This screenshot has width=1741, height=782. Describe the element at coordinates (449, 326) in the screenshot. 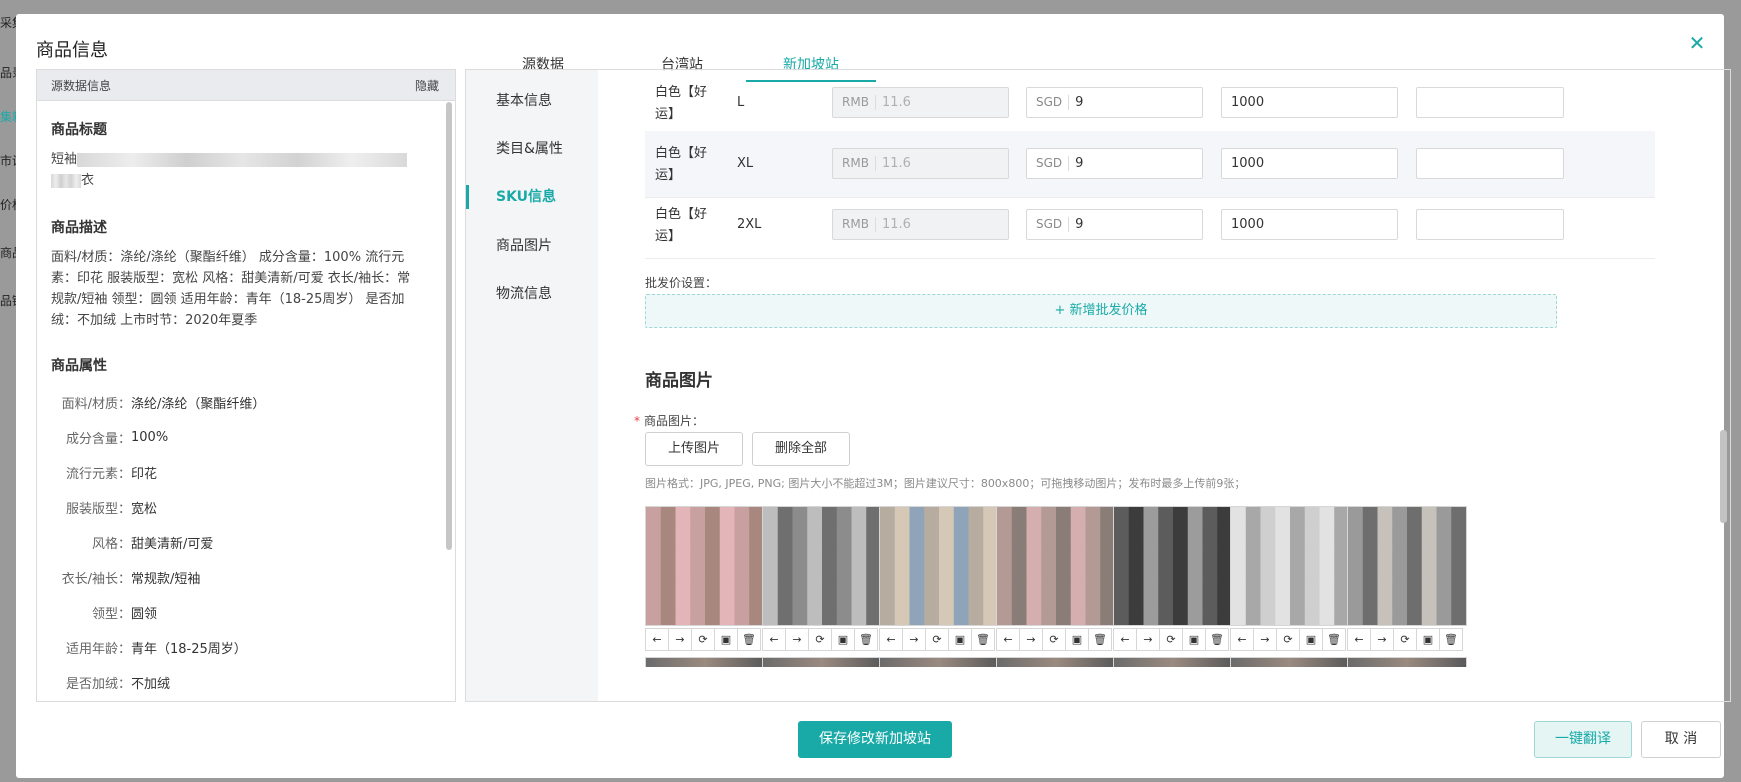

I see `source-scrollbar` at that location.